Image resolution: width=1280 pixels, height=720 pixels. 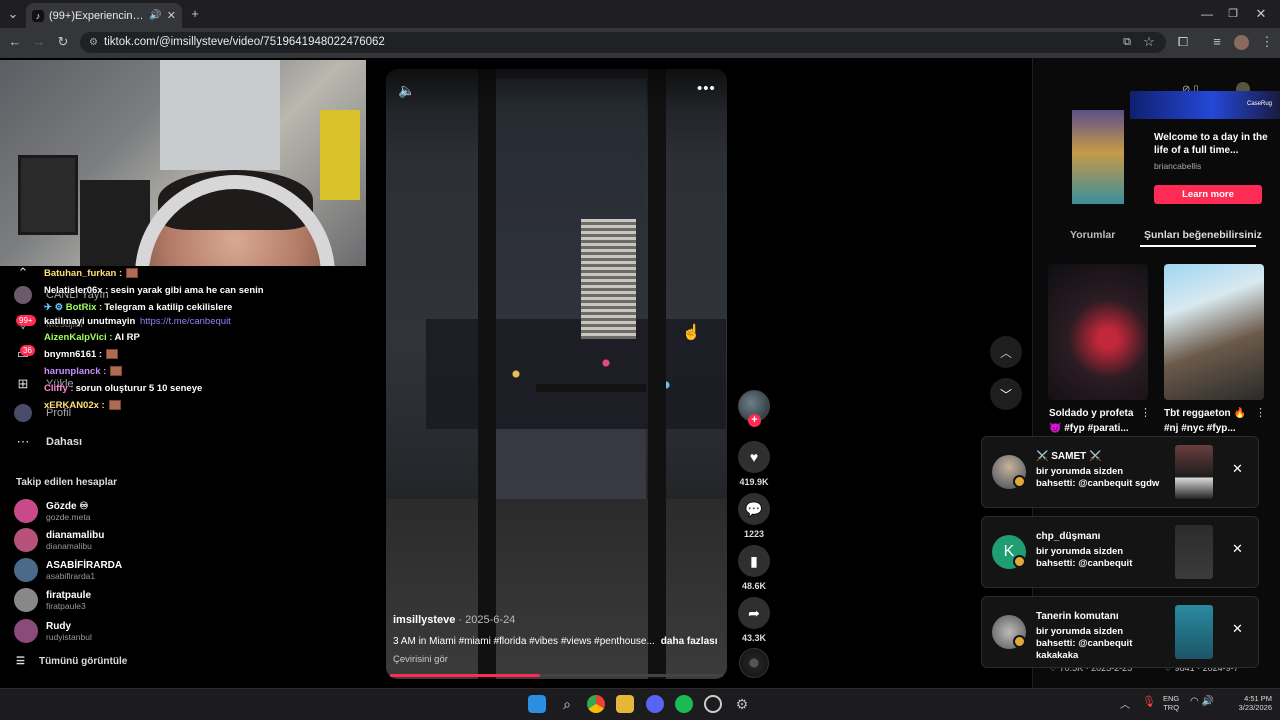 I want to click on following-item: firatpaule firatpaule3, so click(x=52, y=600).